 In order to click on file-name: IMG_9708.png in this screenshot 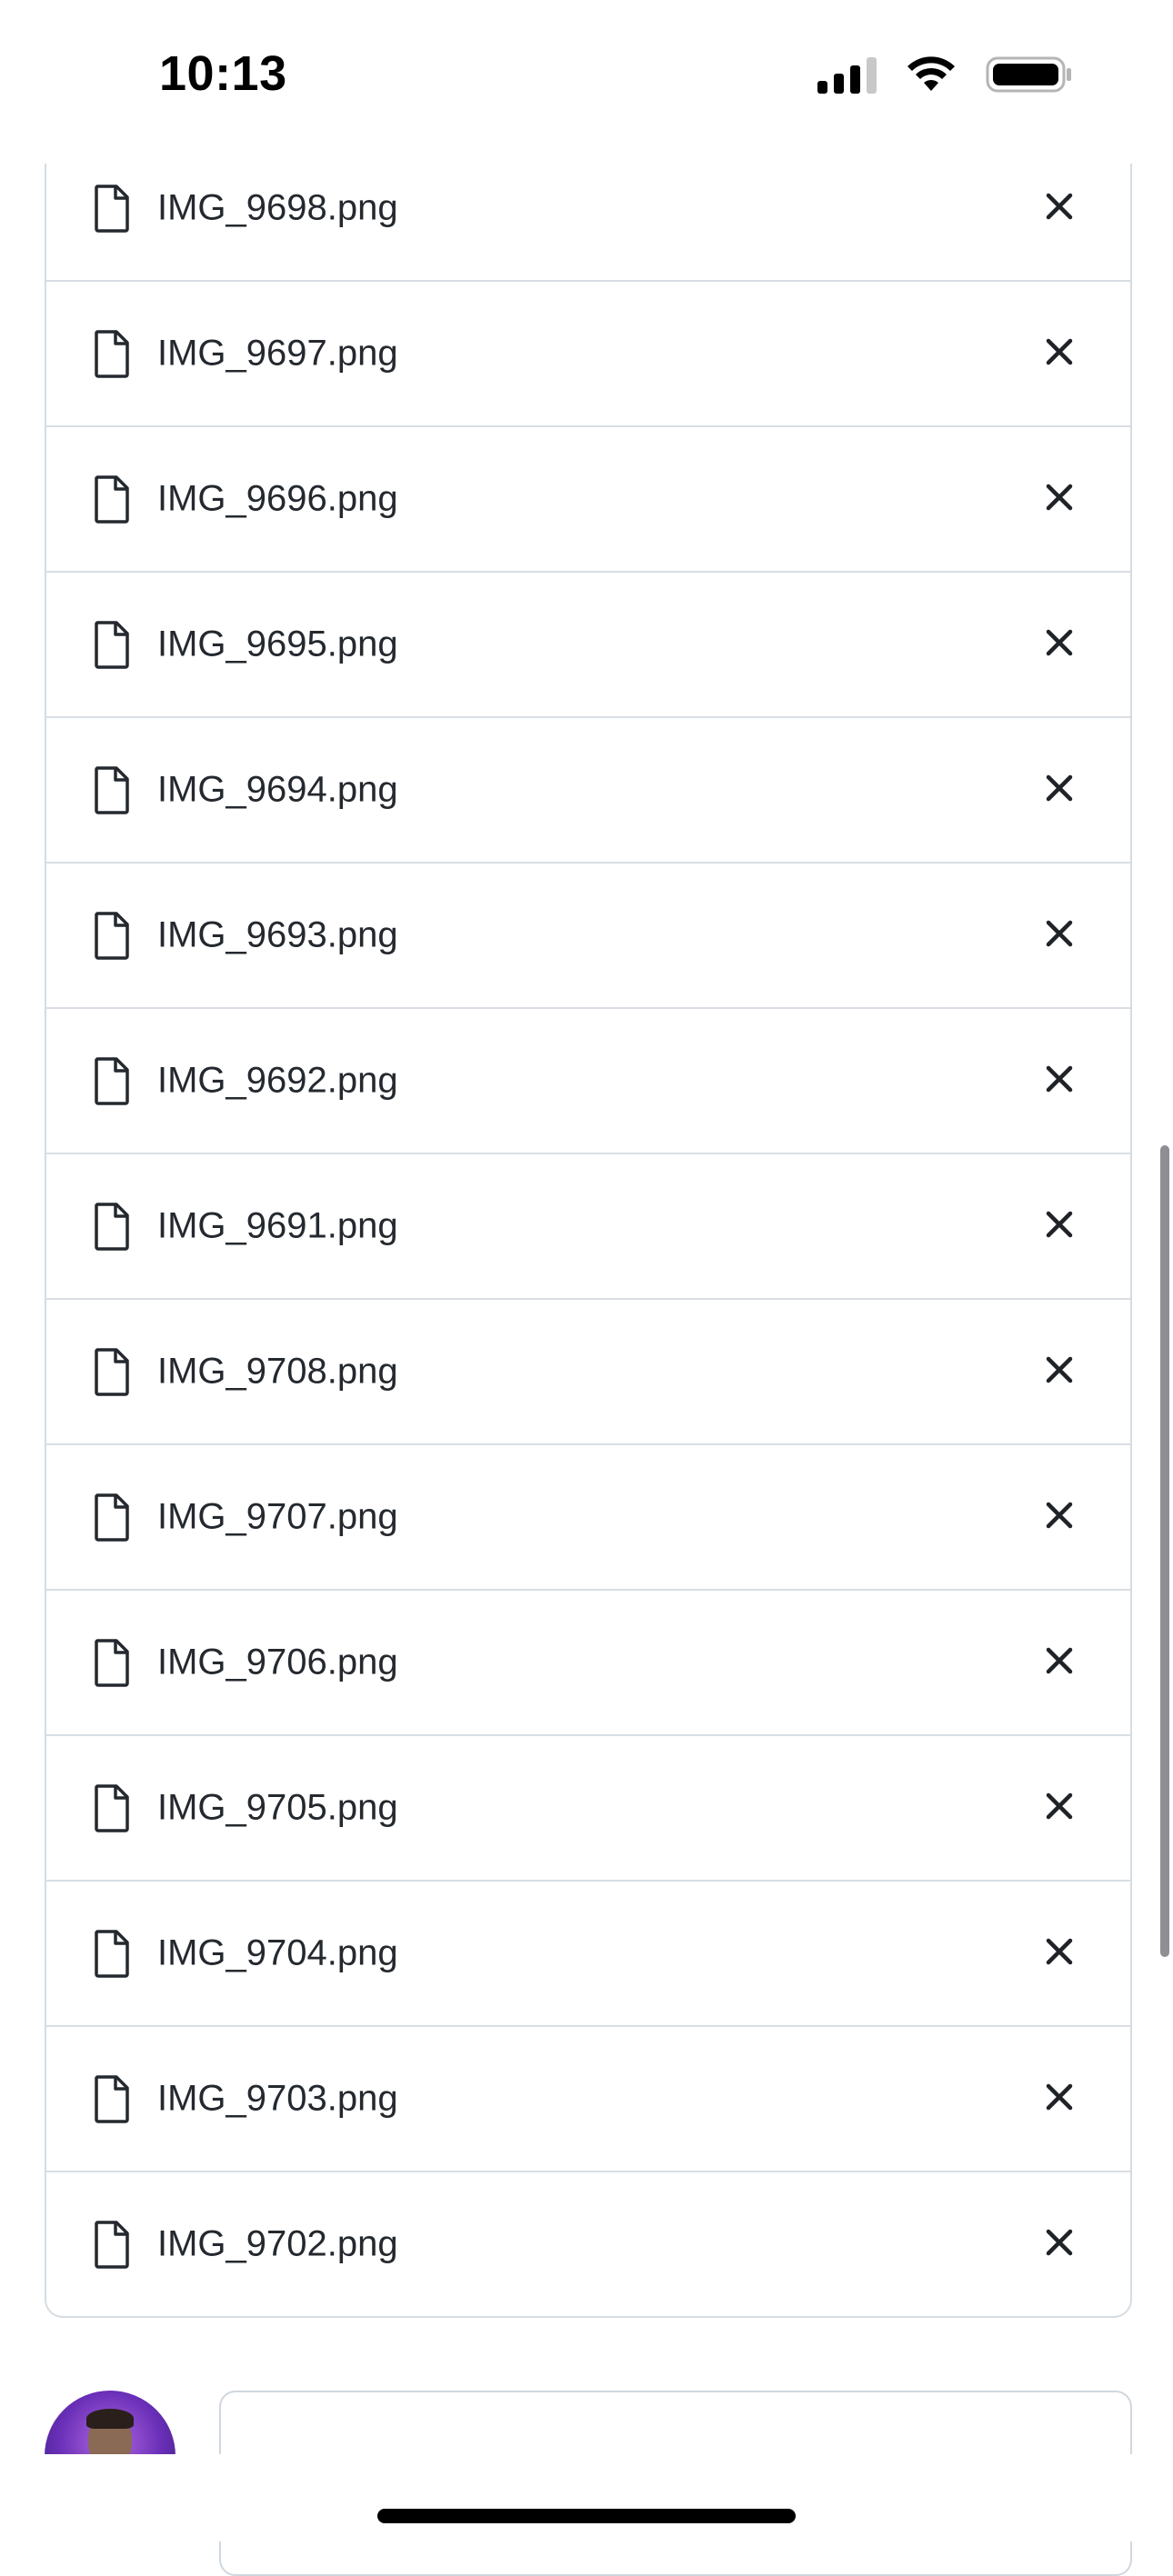, I will do `click(277, 1372)`.